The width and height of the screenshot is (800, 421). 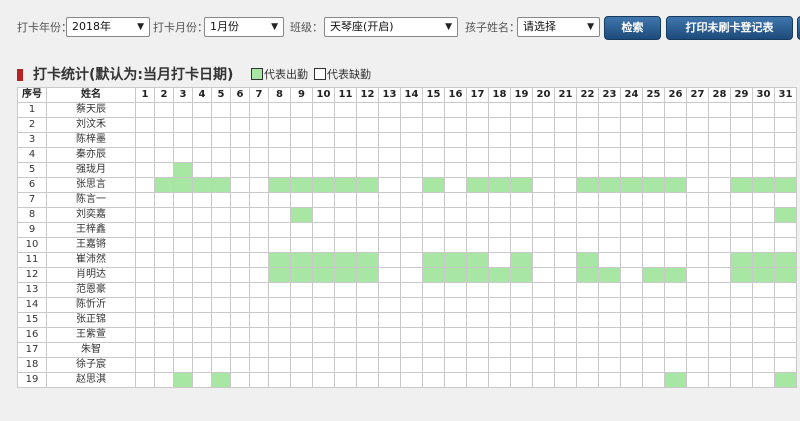 I want to click on month-select: 1月份 ▼, so click(x=244, y=27).